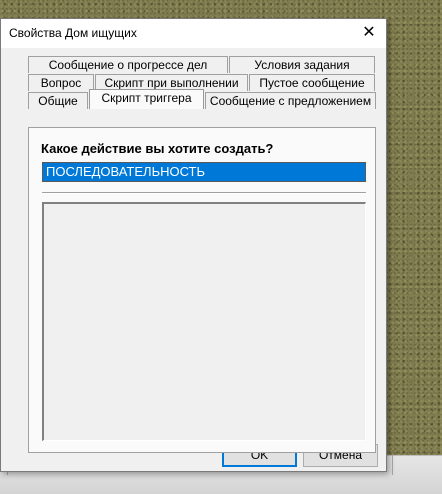 Image resolution: width=442 pixels, height=494 pixels. Describe the element at coordinates (369, 33) in the screenshot. I see `close-icon: ✕` at that location.